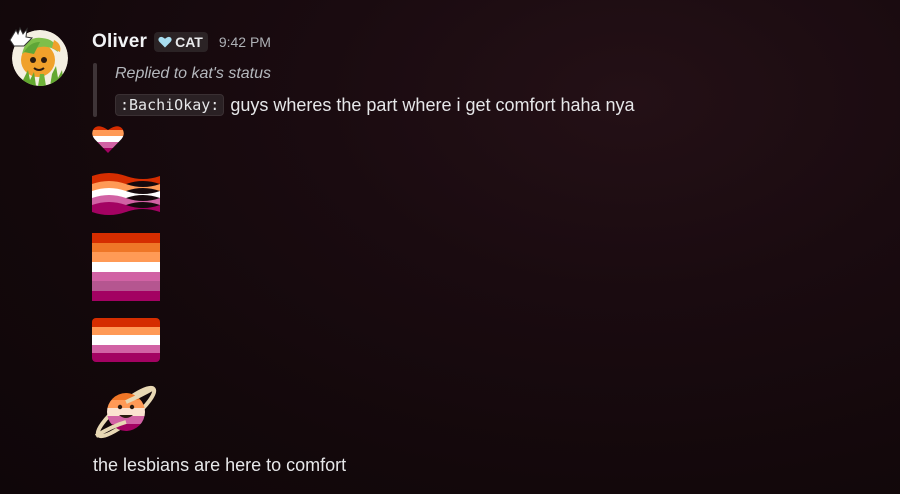 The image size is (900, 494). What do you see at coordinates (170, 105) in the screenshot?
I see `emoji-code: :BachiOkay:` at bounding box center [170, 105].